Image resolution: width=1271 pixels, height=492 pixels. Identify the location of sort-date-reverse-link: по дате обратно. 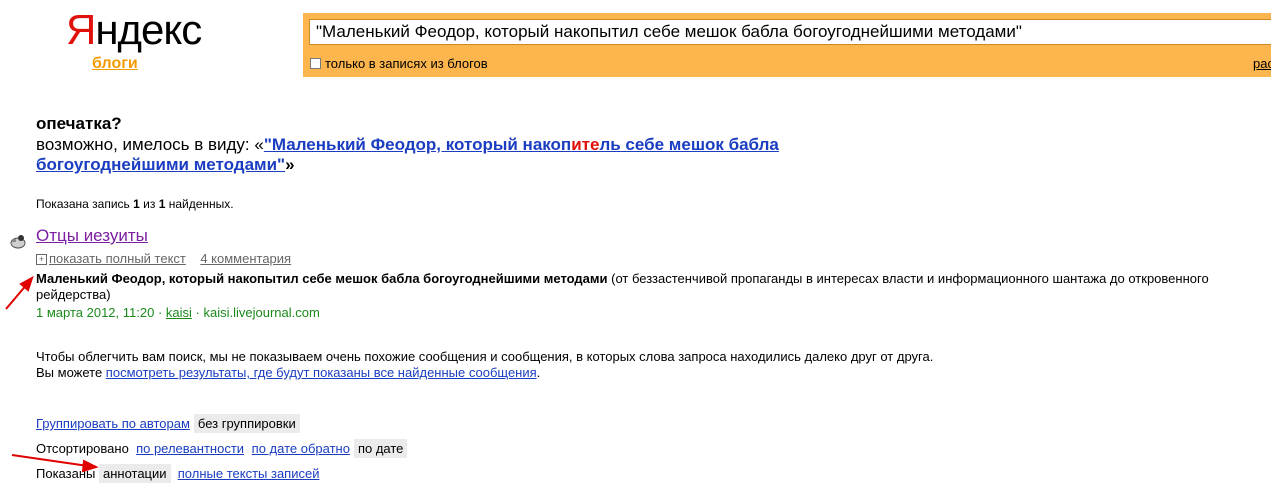
(301, 448).